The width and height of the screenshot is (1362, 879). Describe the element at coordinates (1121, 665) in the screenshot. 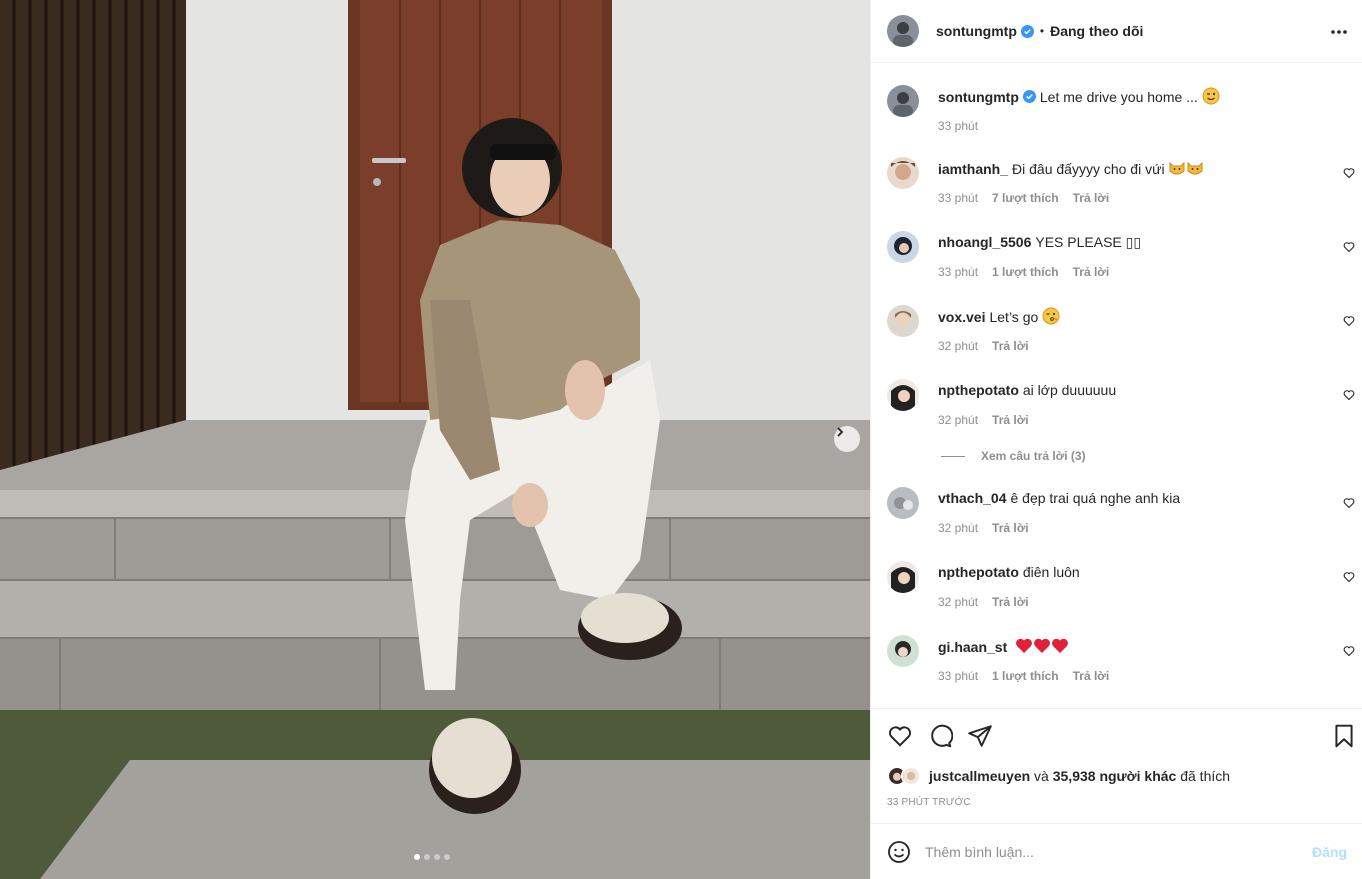

I see `comment-item: gi.haan_st 33 phút 1 lượt thích Trả lời` at that location.